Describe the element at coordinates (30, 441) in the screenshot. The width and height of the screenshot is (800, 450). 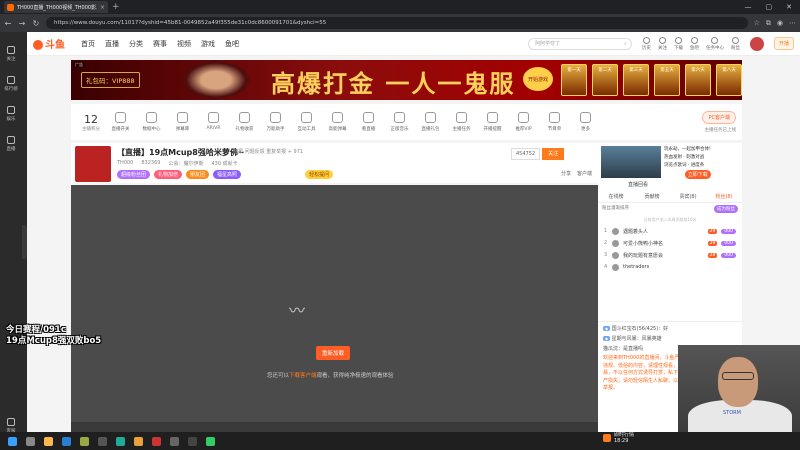
I see `search-icon` at that location.